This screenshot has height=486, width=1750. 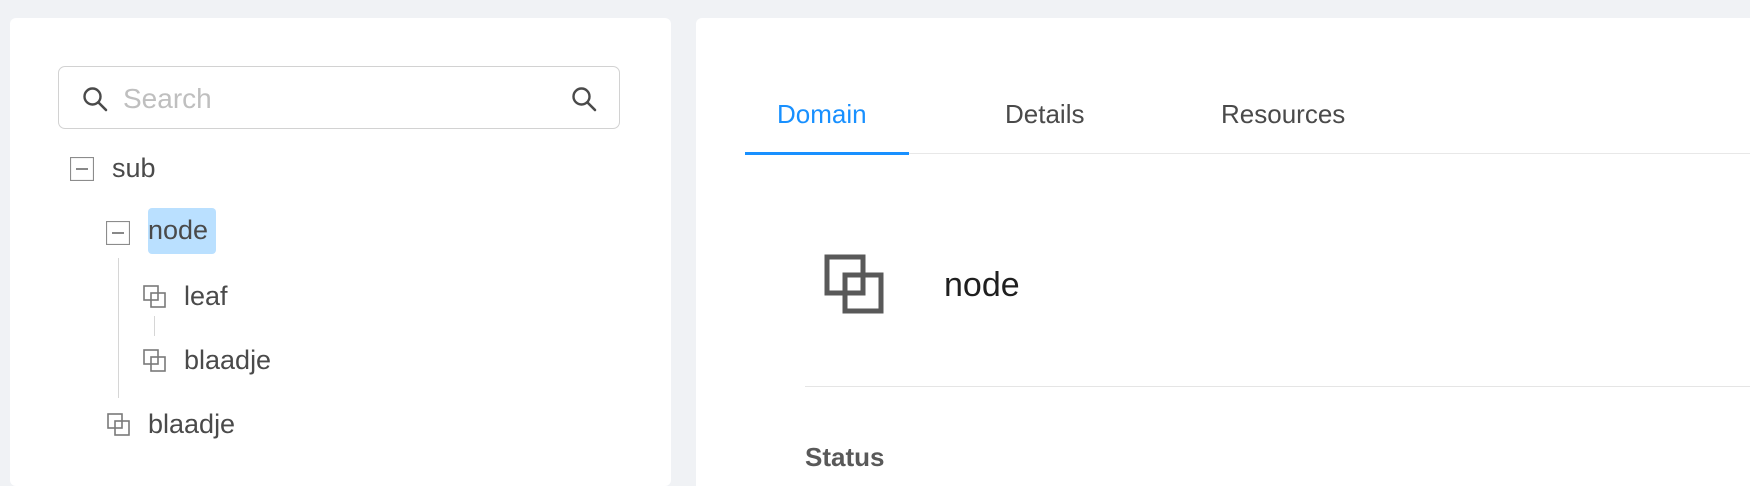 I want to click on detail-title: node, so click(x=982, y=285).